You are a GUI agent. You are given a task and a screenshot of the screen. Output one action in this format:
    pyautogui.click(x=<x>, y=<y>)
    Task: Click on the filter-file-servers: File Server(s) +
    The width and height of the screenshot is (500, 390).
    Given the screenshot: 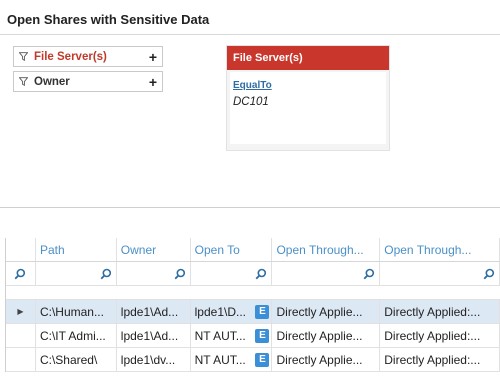 What is the action you would take?
    pyautogui.click(x=88, y=56)
    